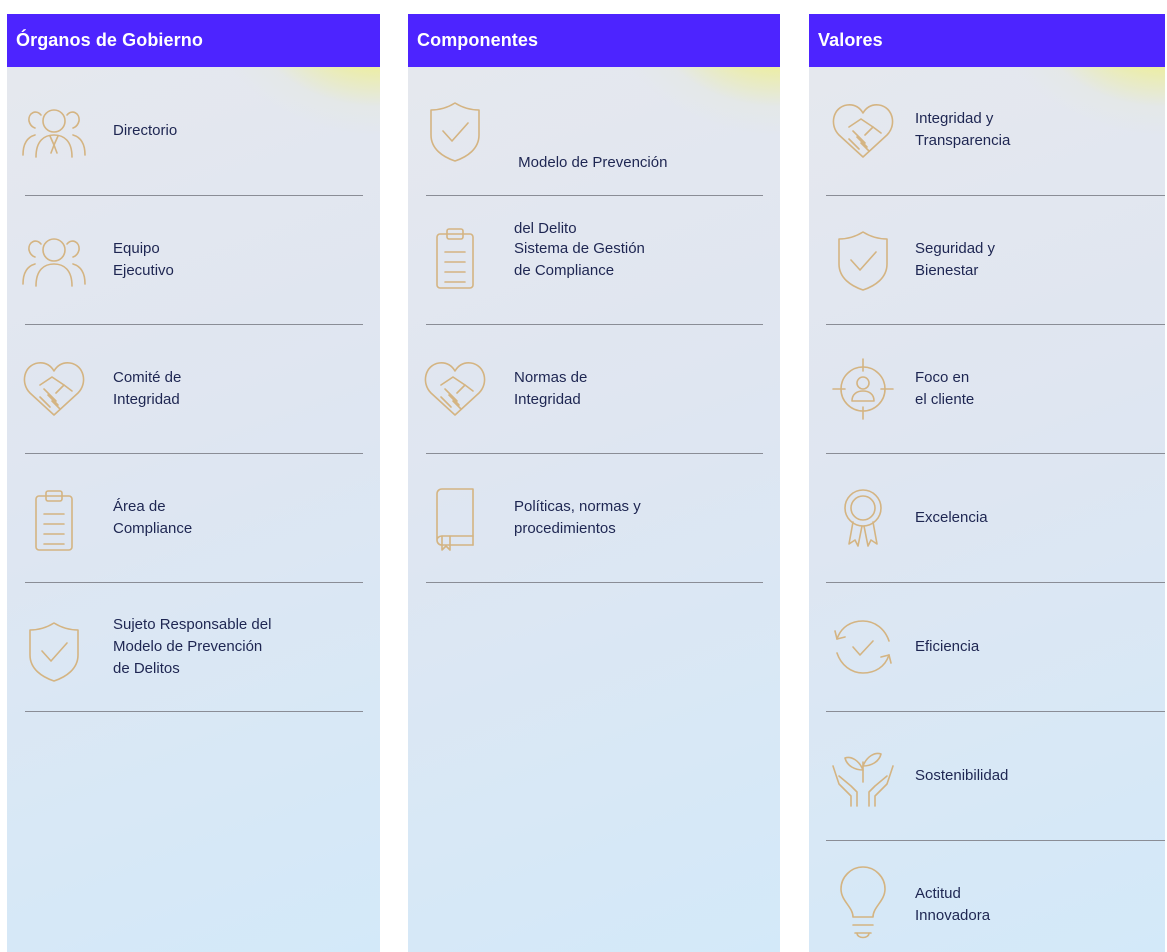 The image size is (1167, 952). What do you see at coordinates (455, 518) in the screenshot?
I see `book-icon` at bounding box center [455, 518].